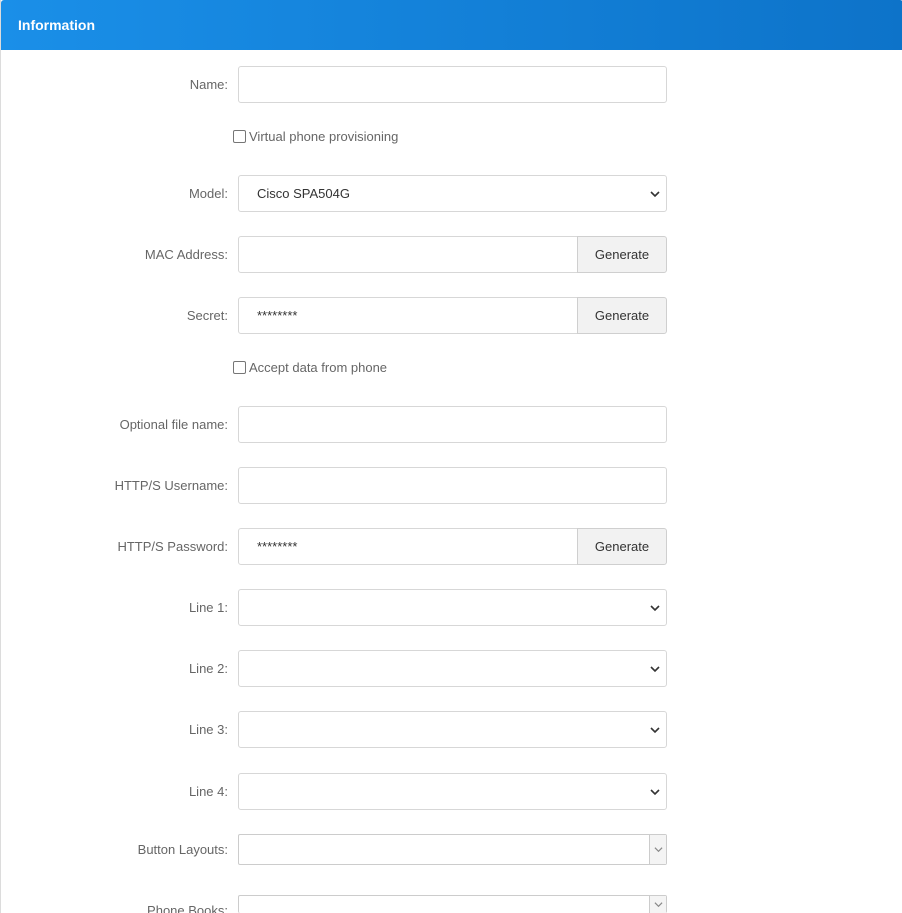  I want to click on mac-input, so click(408, 254).